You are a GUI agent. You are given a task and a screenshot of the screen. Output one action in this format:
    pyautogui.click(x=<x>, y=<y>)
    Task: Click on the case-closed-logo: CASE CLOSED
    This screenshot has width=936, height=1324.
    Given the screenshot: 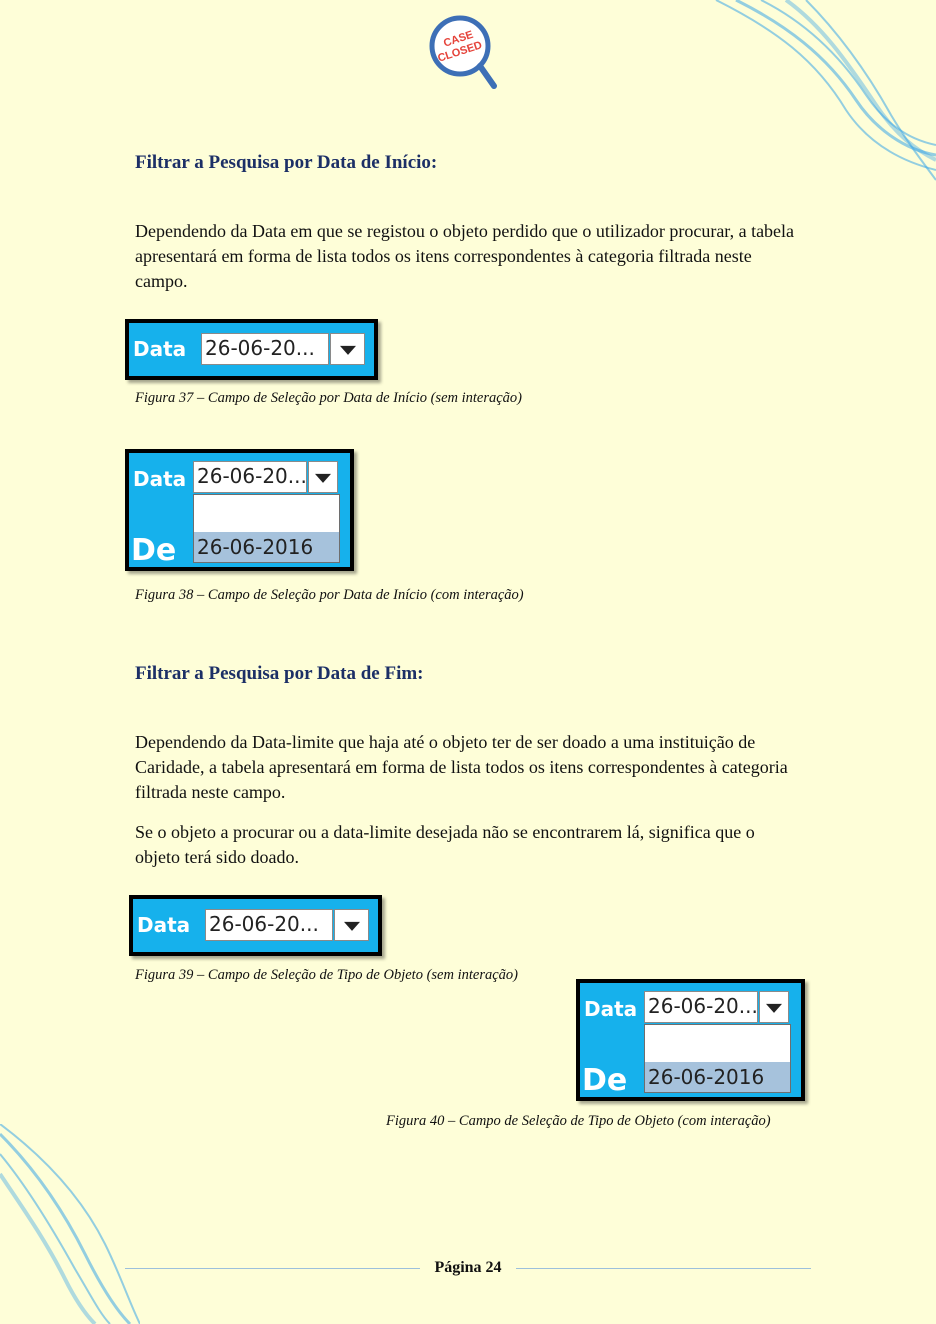 What is the action you would take?
    pyautogui.click(x=463, y=52)
    